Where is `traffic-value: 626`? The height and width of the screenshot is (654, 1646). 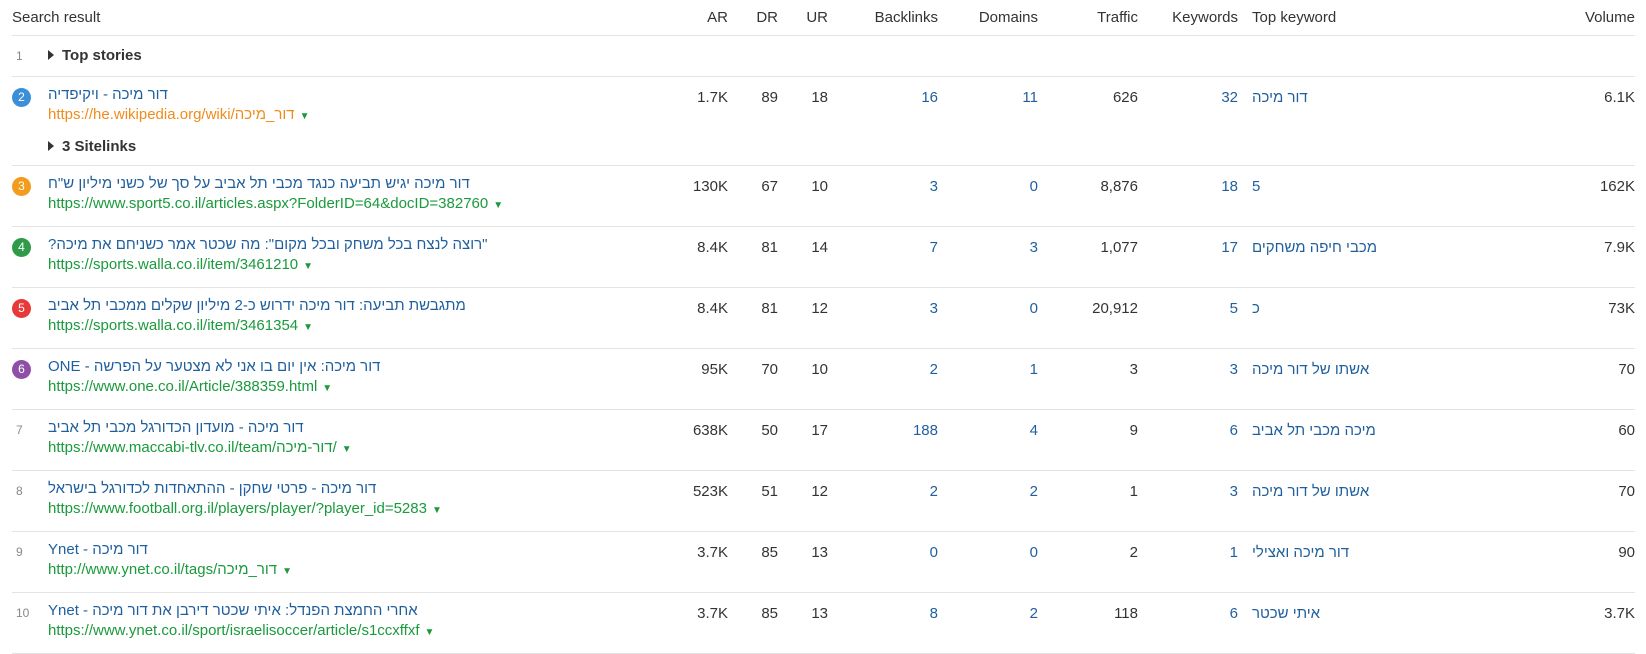
traffic-value: 626 is located at coordinates (1088, 121).